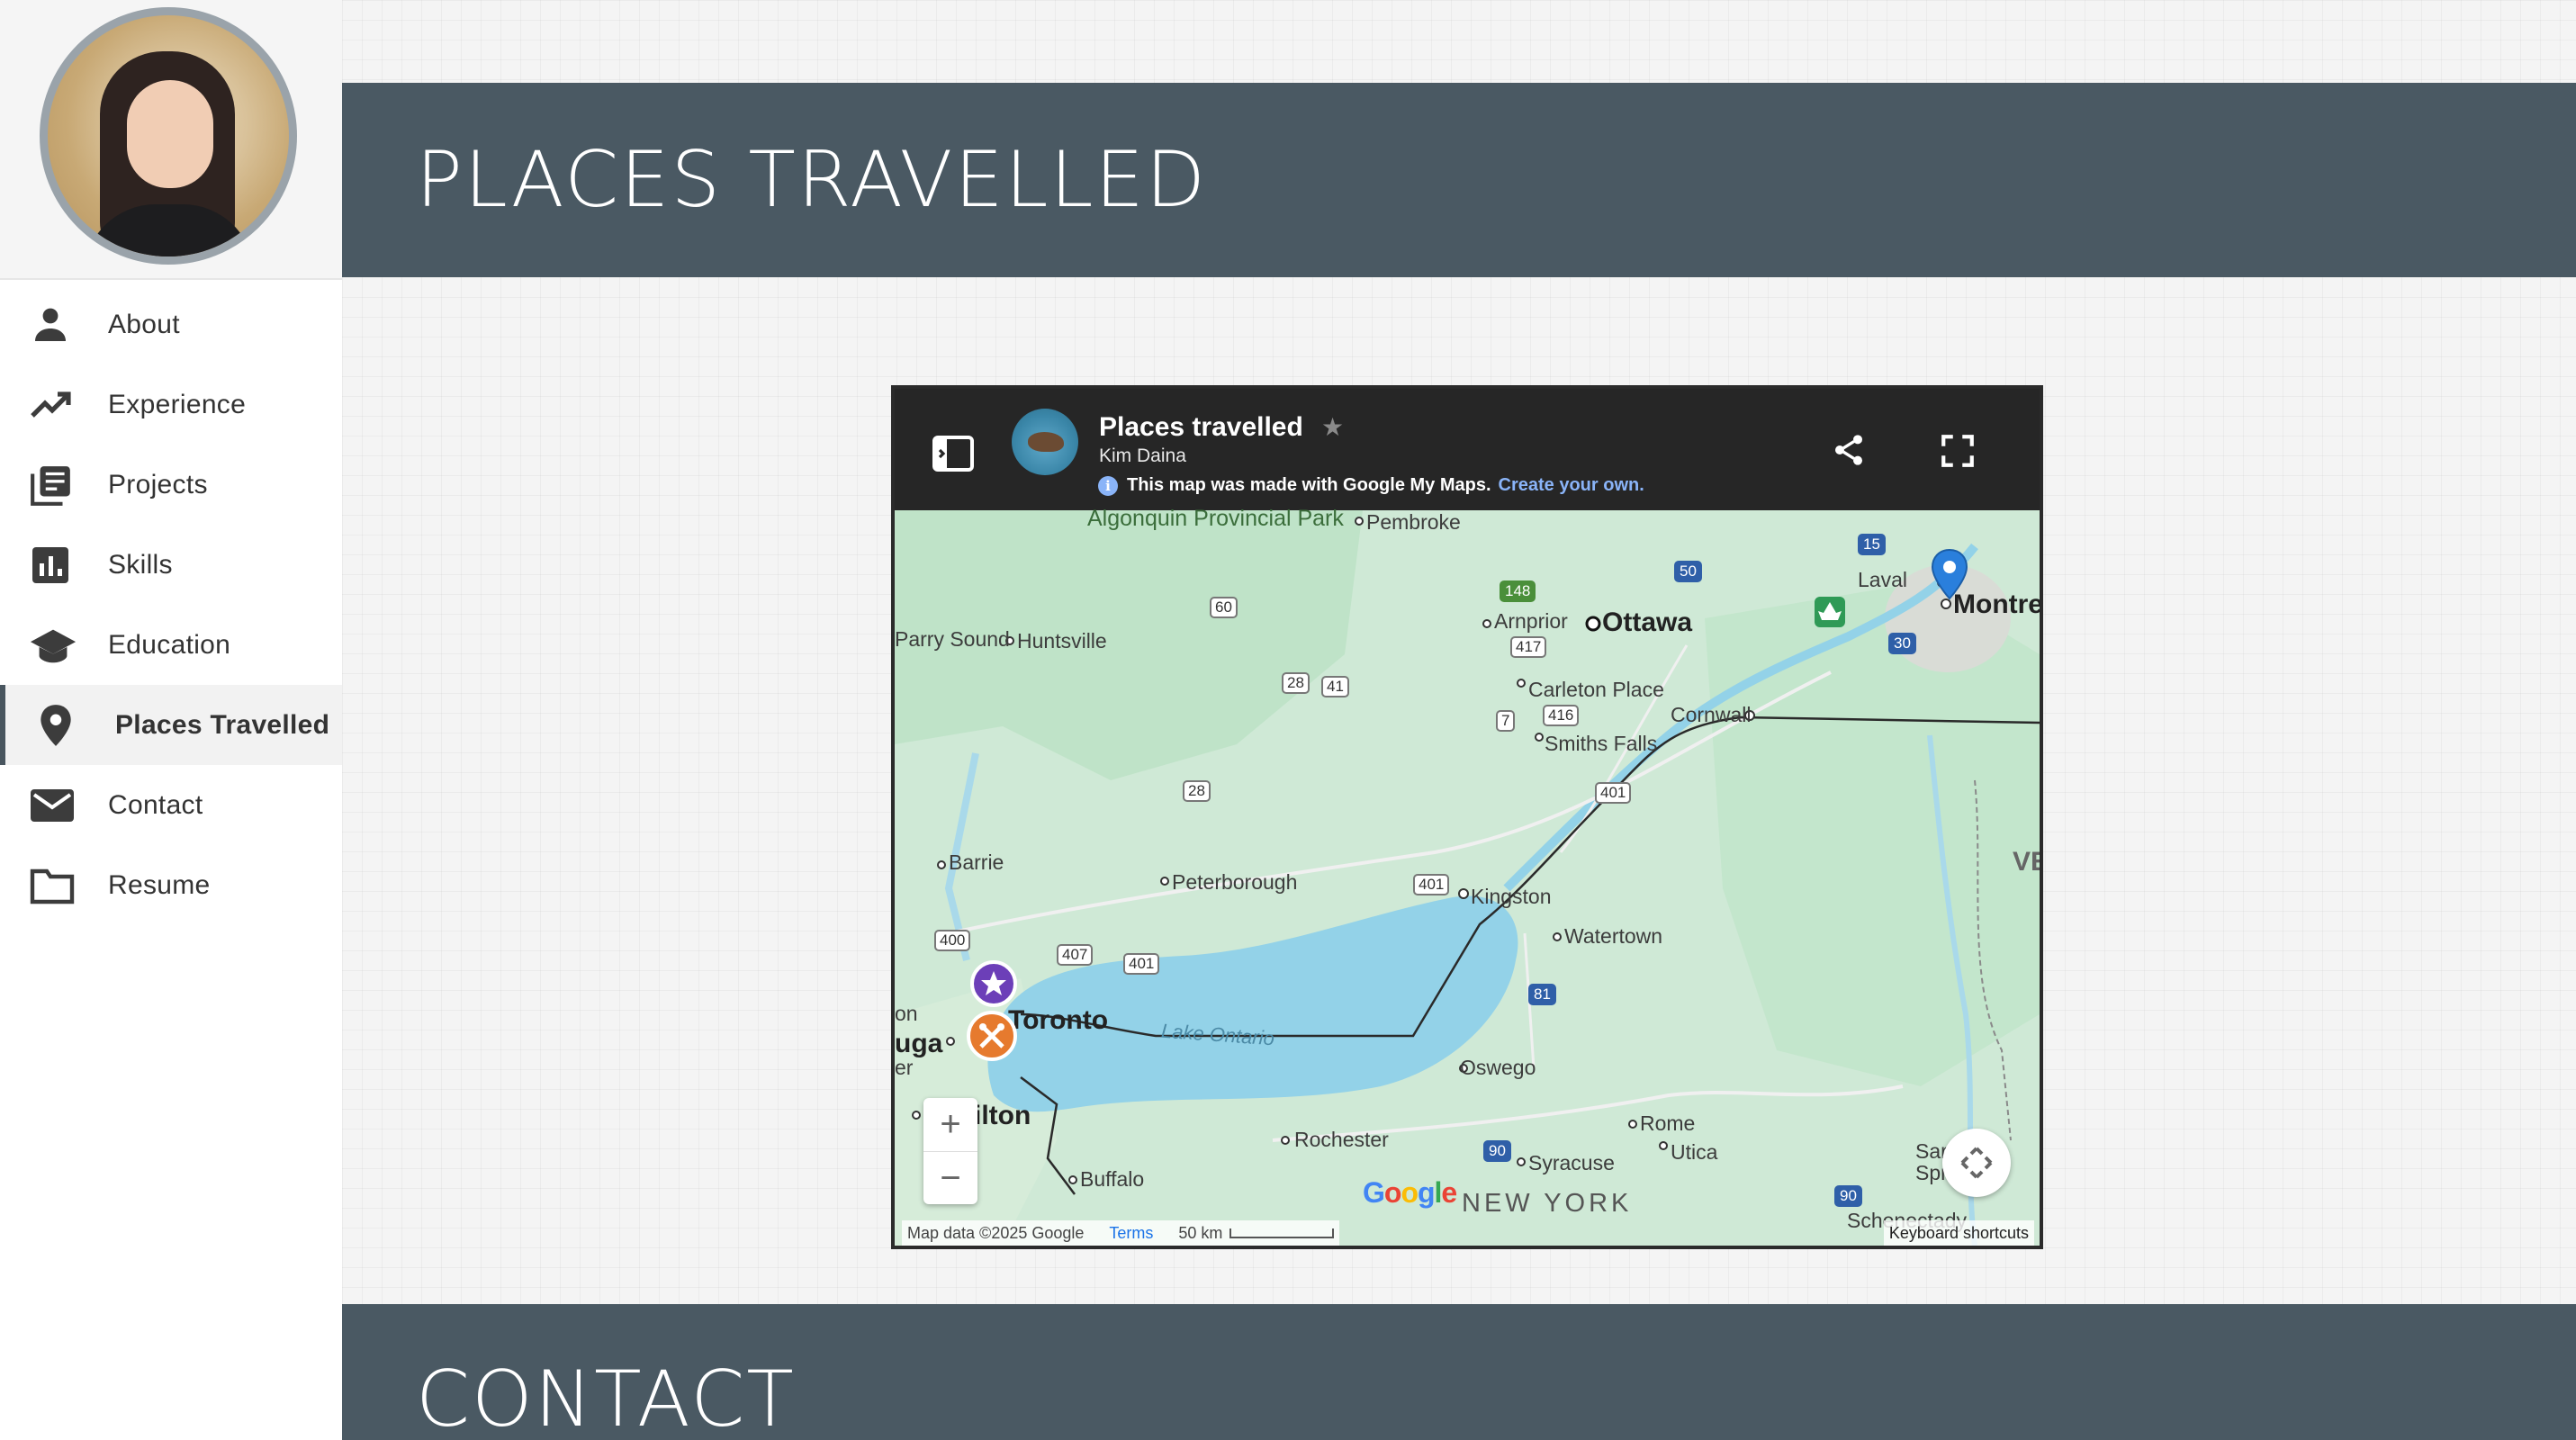 This screenshot has width=2576, height=1440. What do you see at coordinates (812, 180) in the screenshot?
I see `section-title: PLACES TRAVELLED` at bounding box center [812, 180].